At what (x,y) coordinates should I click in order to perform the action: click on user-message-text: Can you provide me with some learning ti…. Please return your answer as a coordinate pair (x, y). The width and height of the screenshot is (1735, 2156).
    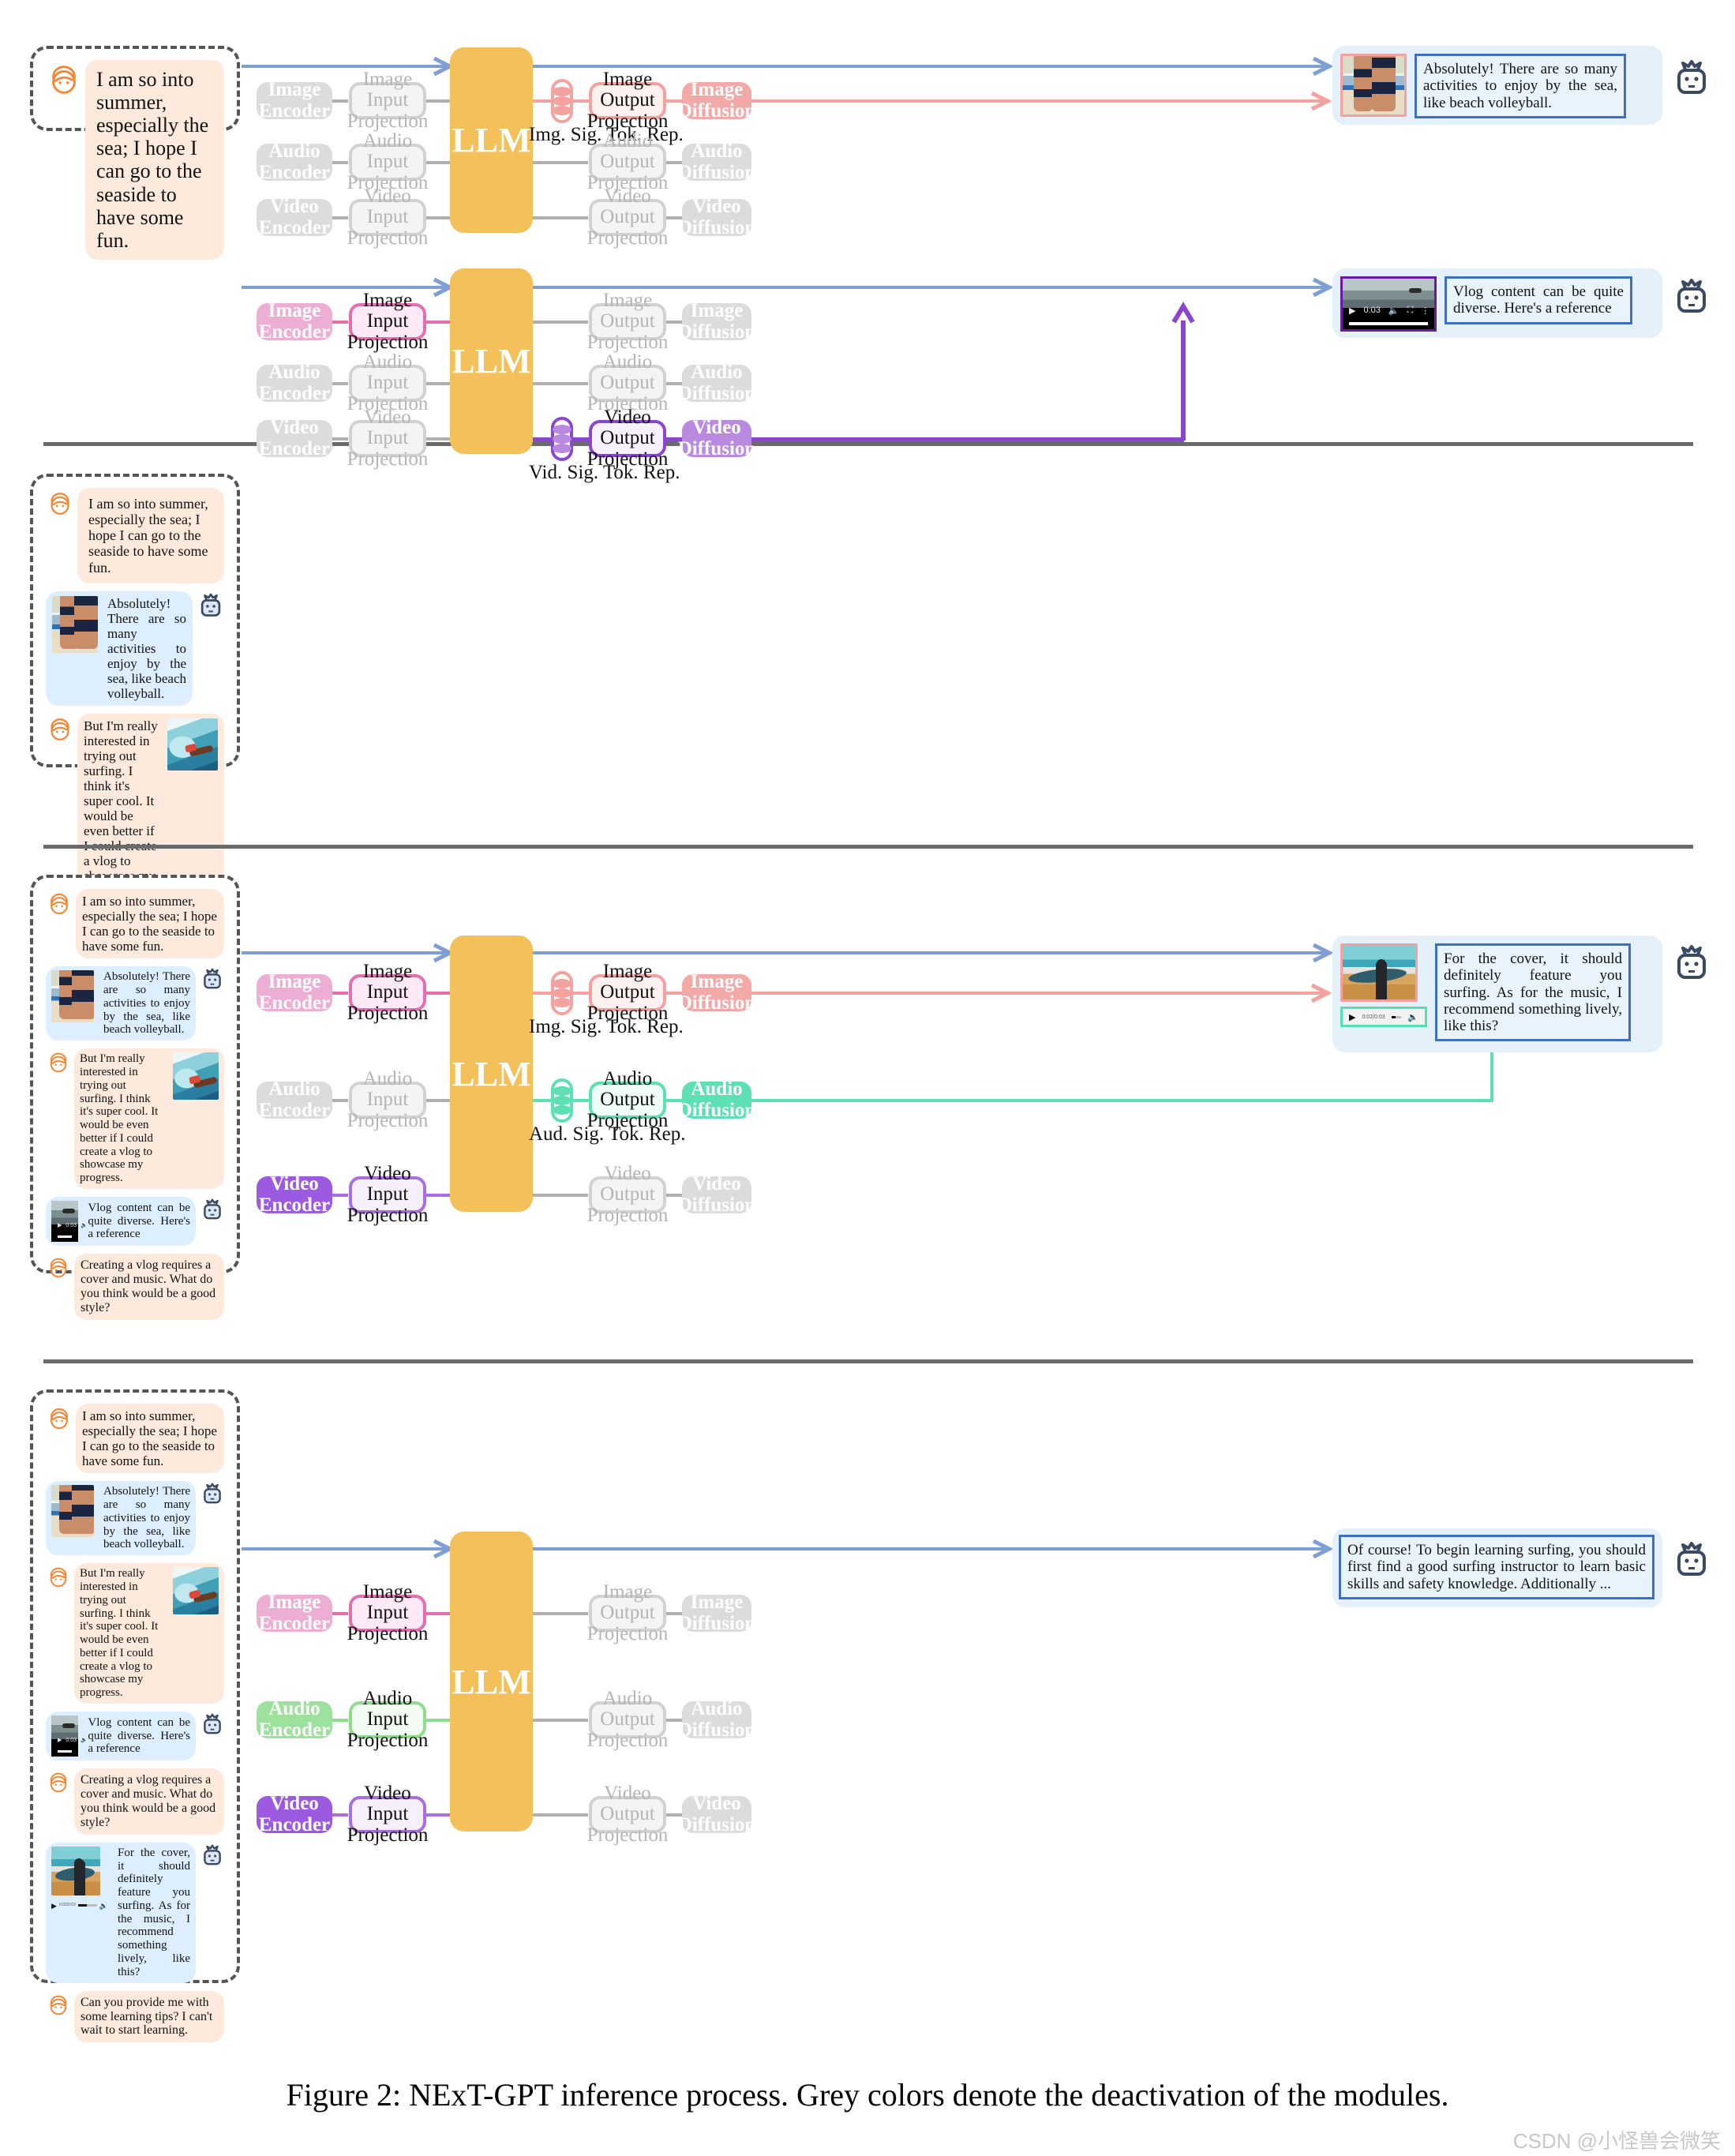
    Looking at the image, I should click on (147, 2017).